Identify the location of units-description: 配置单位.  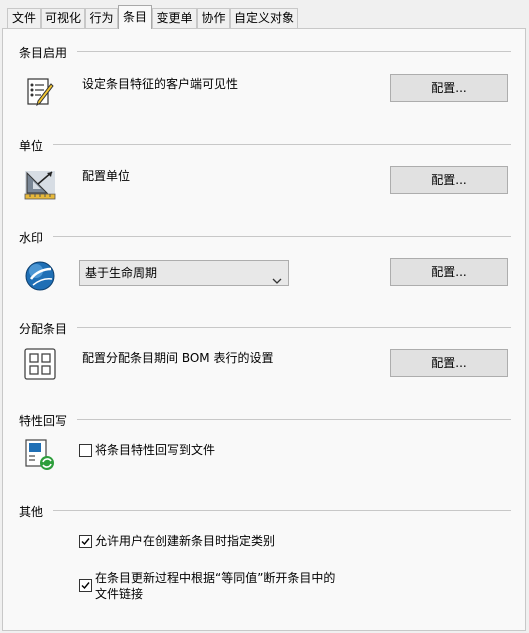
(106, 176).